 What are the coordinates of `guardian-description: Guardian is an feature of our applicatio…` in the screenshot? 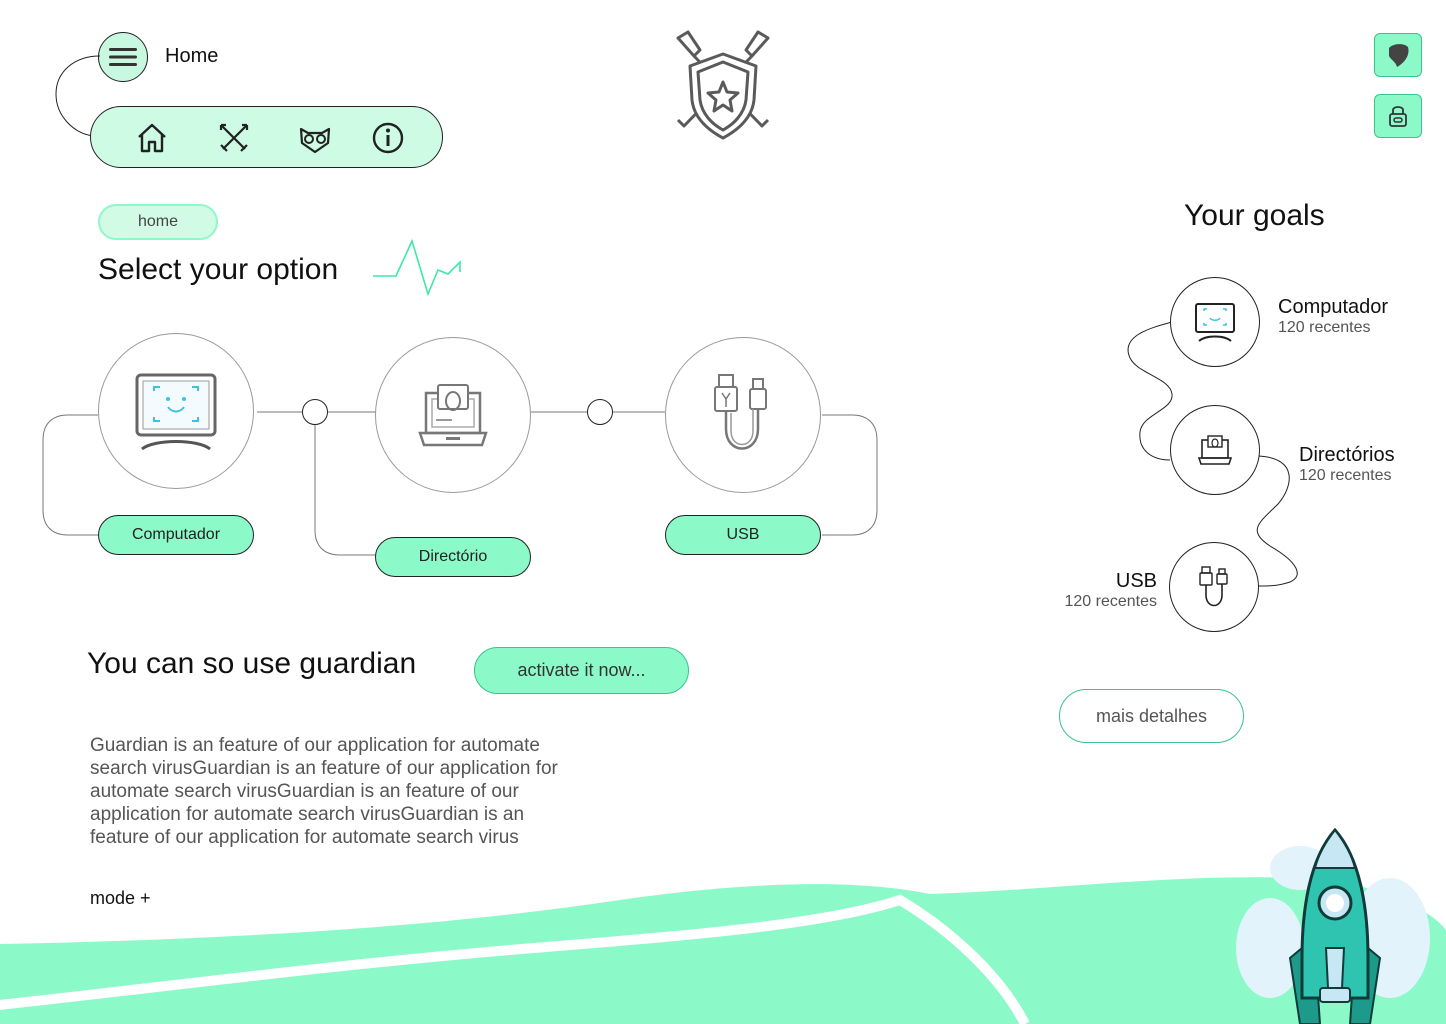 It's located at (324, 791).